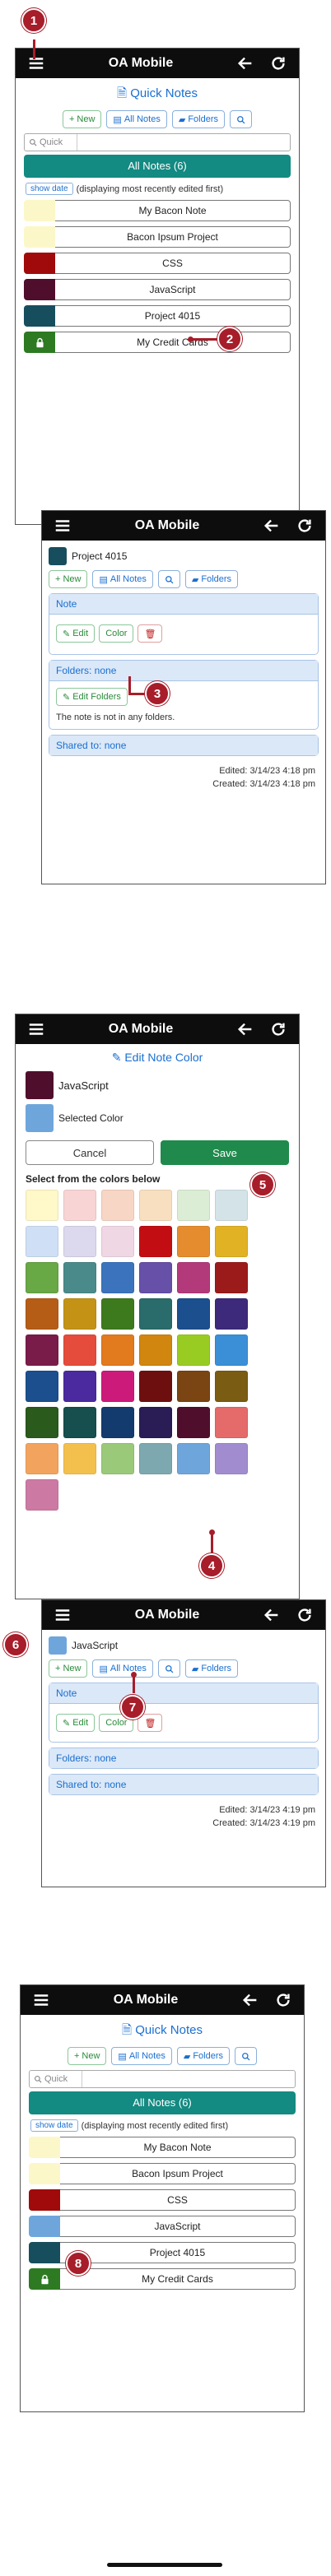  I want to click on list-item: My Credit Cards, so click(157, 342).